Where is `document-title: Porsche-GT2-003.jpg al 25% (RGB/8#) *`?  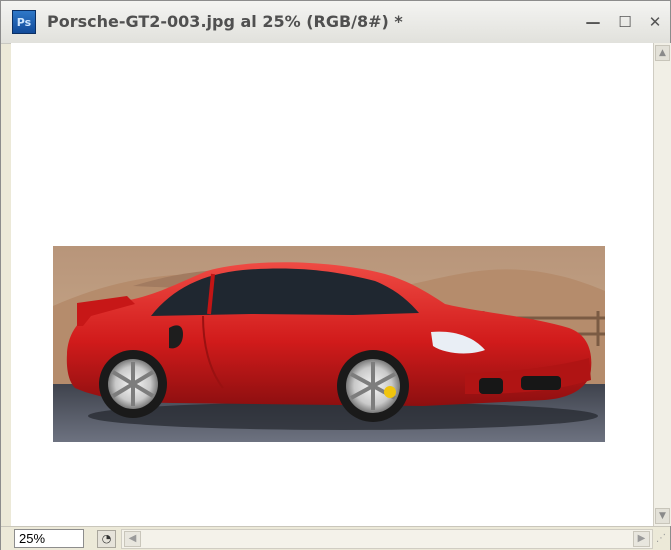
document-title: Porsche-GT2-003.jpg al 25% (RGB/8#) * is located at coordinates (225, 21).